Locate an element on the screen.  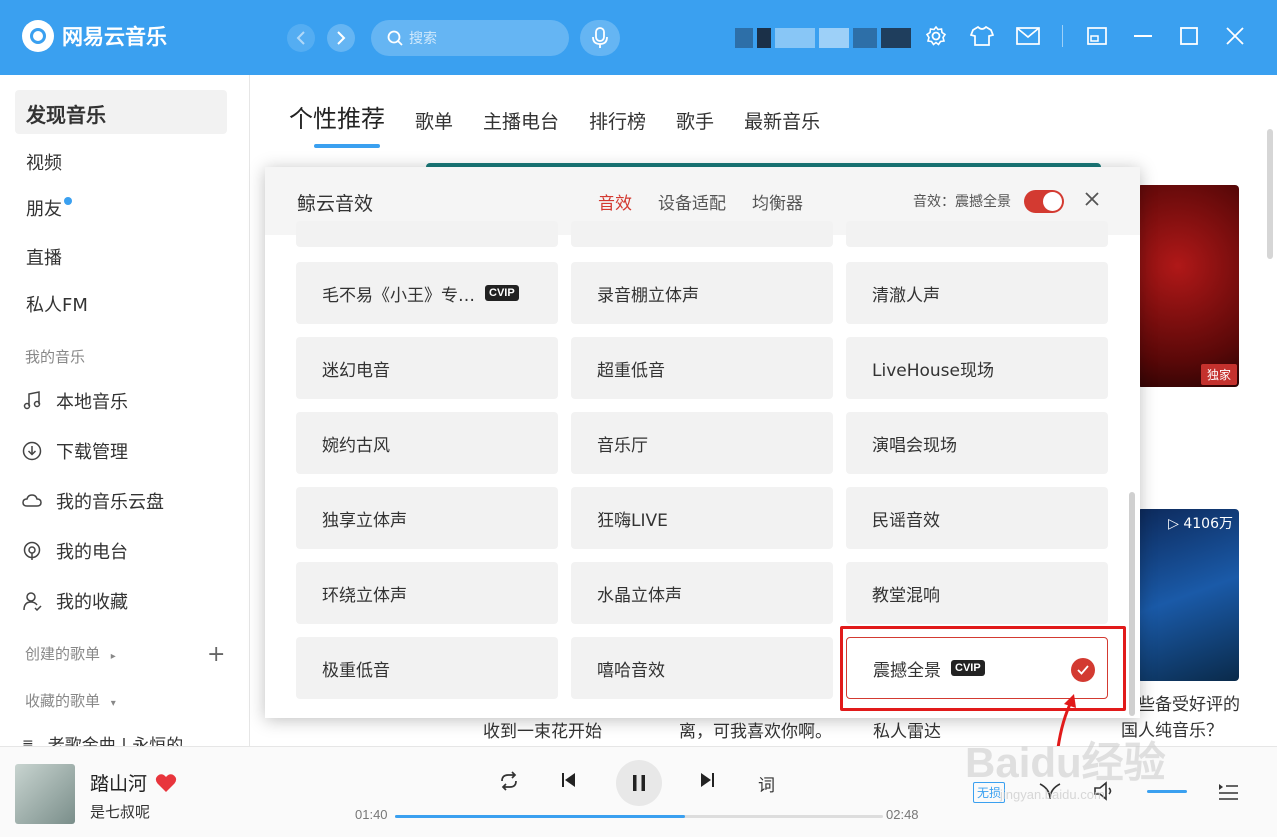
sidebar-item-local-music: 本地音乐 is located at coordinates (75, 401).